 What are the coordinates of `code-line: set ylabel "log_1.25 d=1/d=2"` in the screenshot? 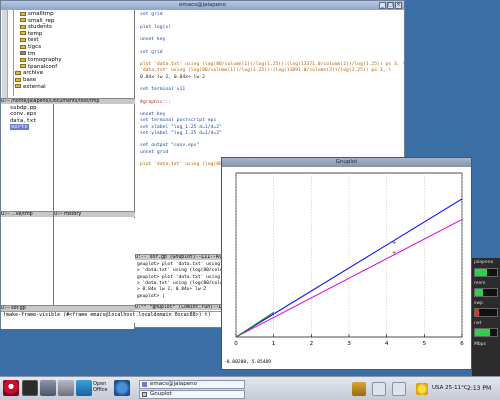 It's located at (181, 133).